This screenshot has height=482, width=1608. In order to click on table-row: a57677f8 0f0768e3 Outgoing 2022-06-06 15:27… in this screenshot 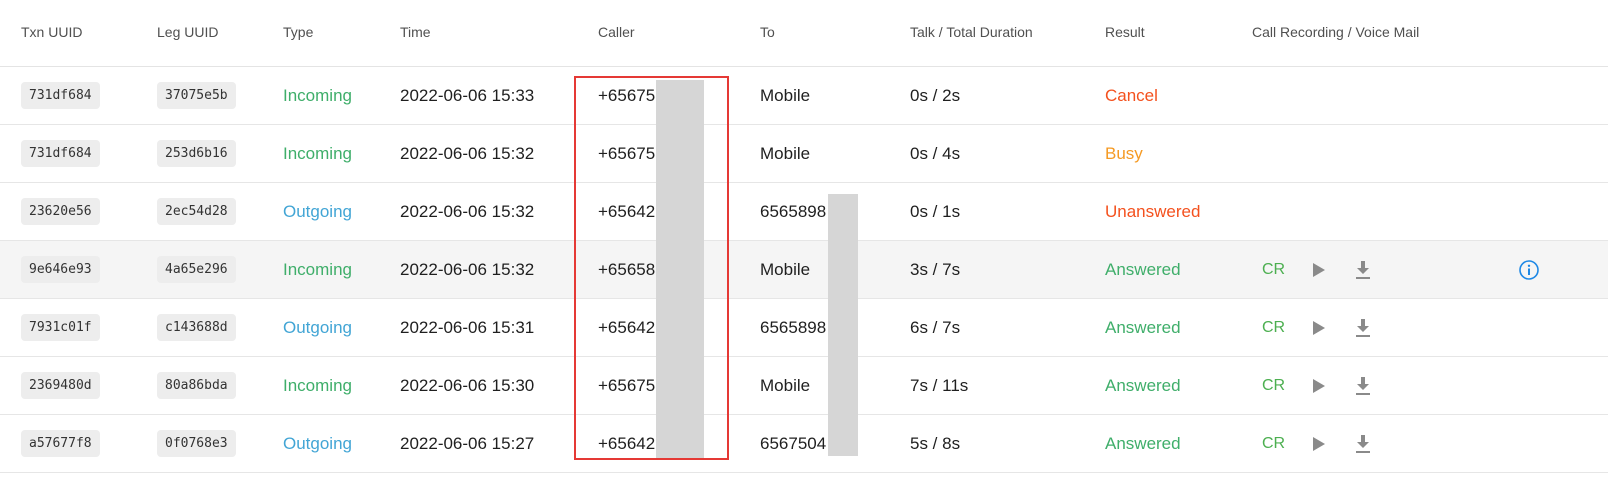, I will do `click(804, 444)`.